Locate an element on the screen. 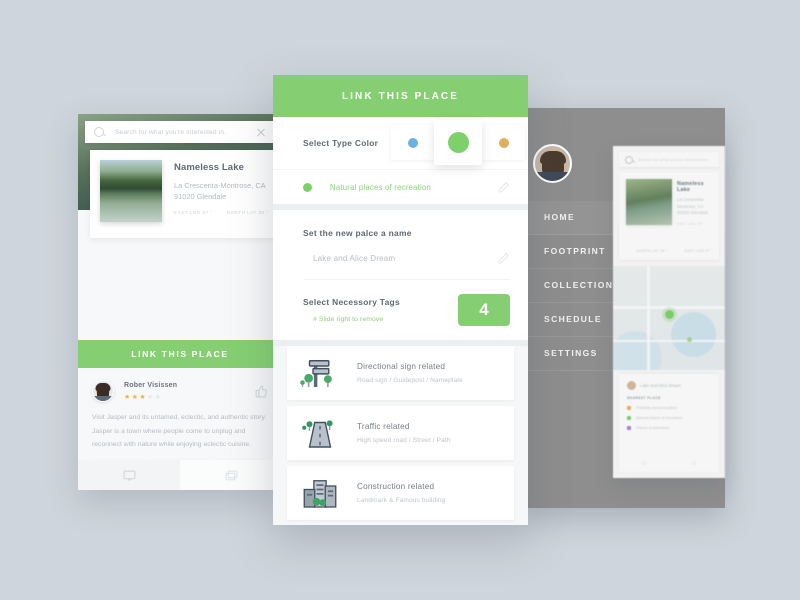 The height and width of the screenshot is (600, 800). legend-label-adventure: Places of adventure is located at coordinates (653, 428).